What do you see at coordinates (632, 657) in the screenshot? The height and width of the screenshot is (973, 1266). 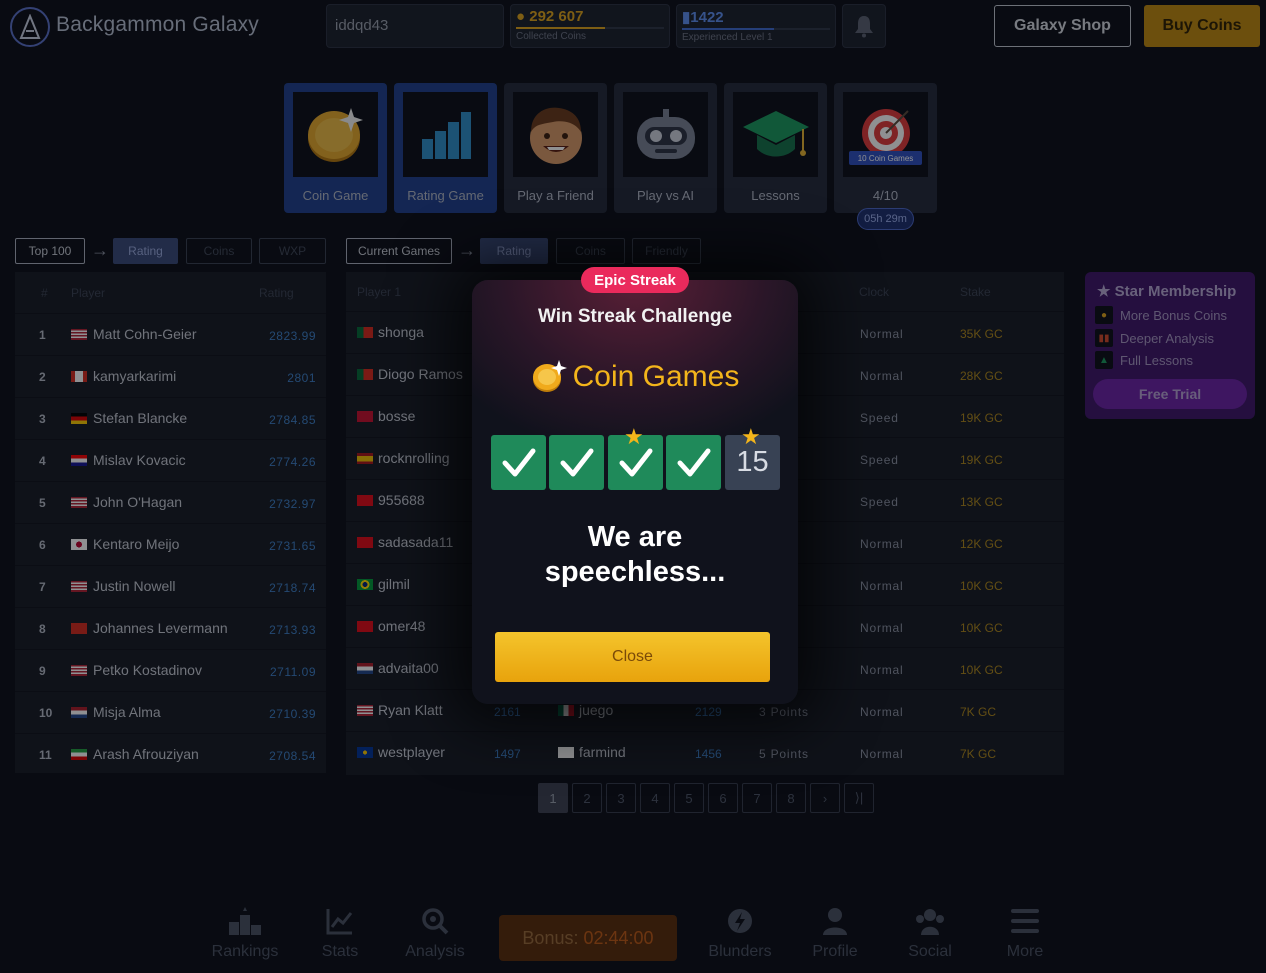 I see `close-button: Close` at bounding box center [632, 657].